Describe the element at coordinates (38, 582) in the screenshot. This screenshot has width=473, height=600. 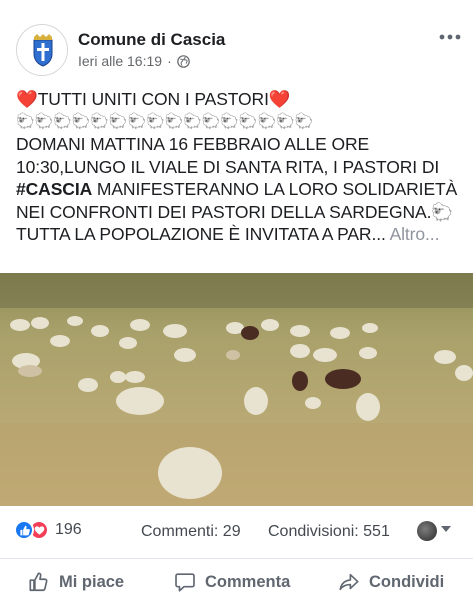
I see `thumbs-up-icon` at that location.